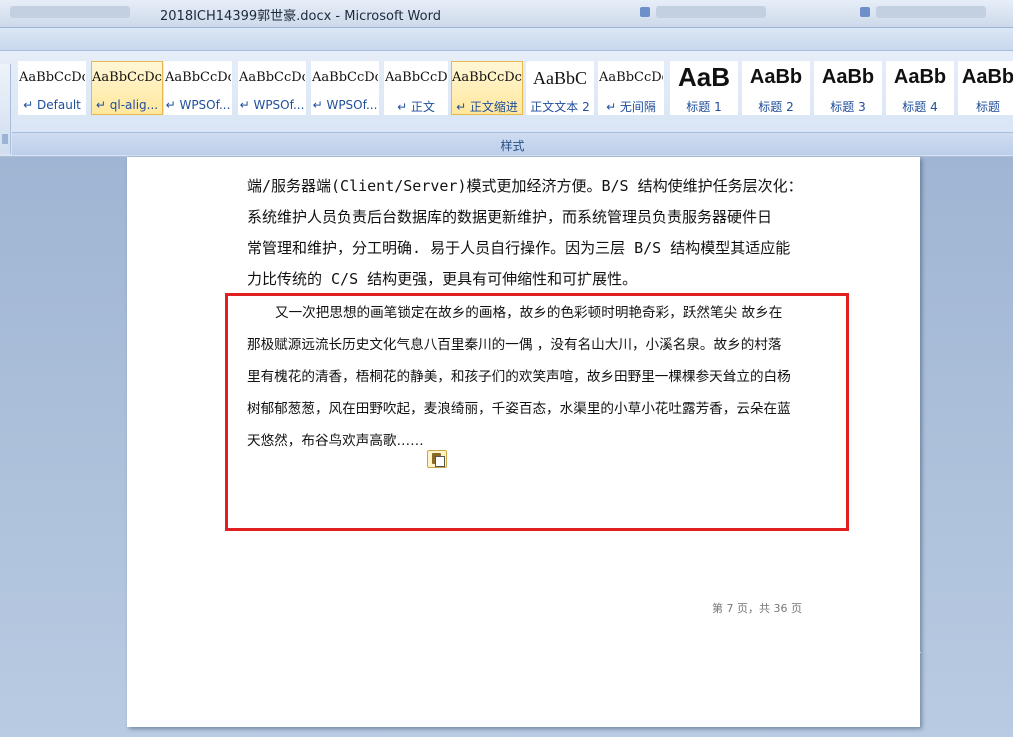  What do you see at coordinates (987, 107) in the screenshot?
I see `style-label: 标题` at bounding box center [987, 107].